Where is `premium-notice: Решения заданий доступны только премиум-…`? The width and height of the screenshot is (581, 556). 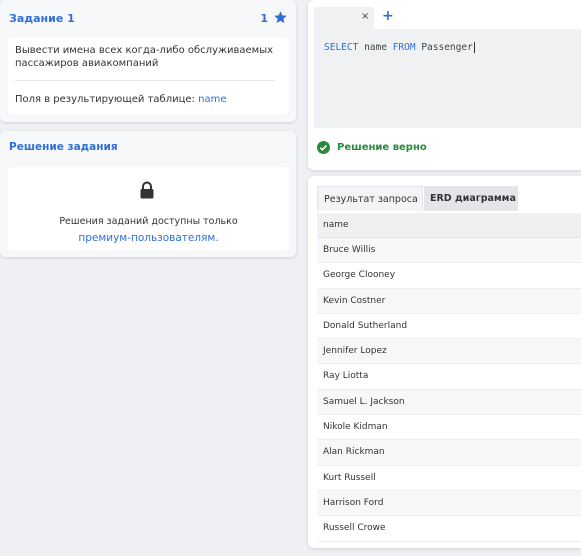 premium-notice: Решения заданий доступны только премиум-… is located at coordinates (148, 230).